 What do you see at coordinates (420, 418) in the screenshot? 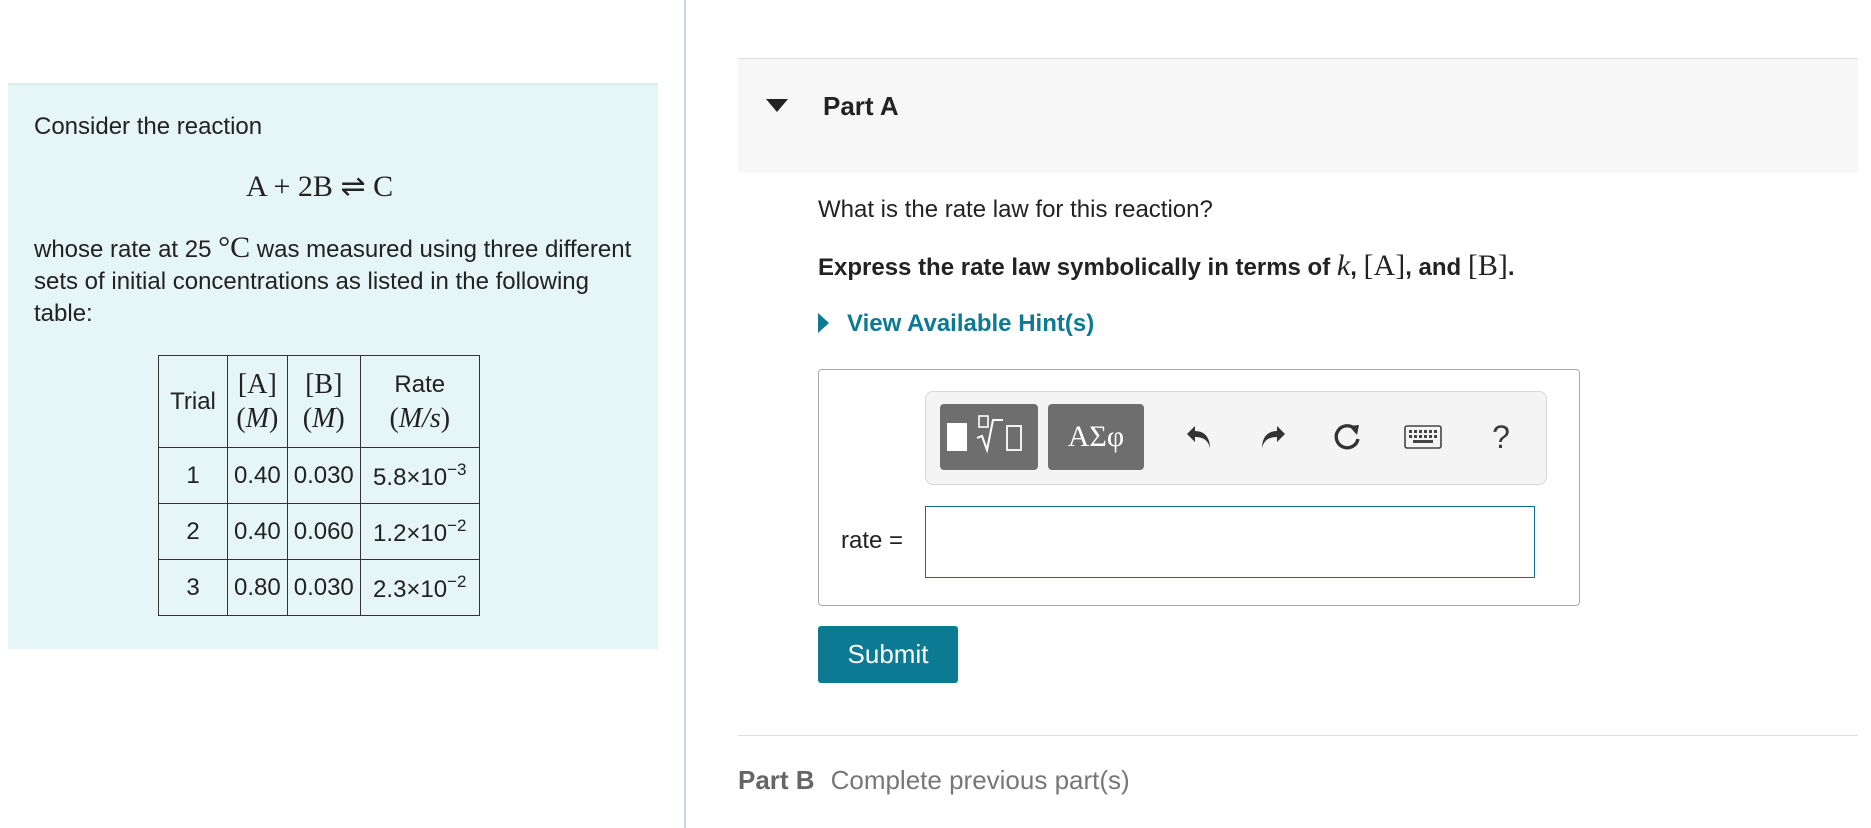
I see `header-rate-unit: (M/s)` at bounding box center [420, 418].